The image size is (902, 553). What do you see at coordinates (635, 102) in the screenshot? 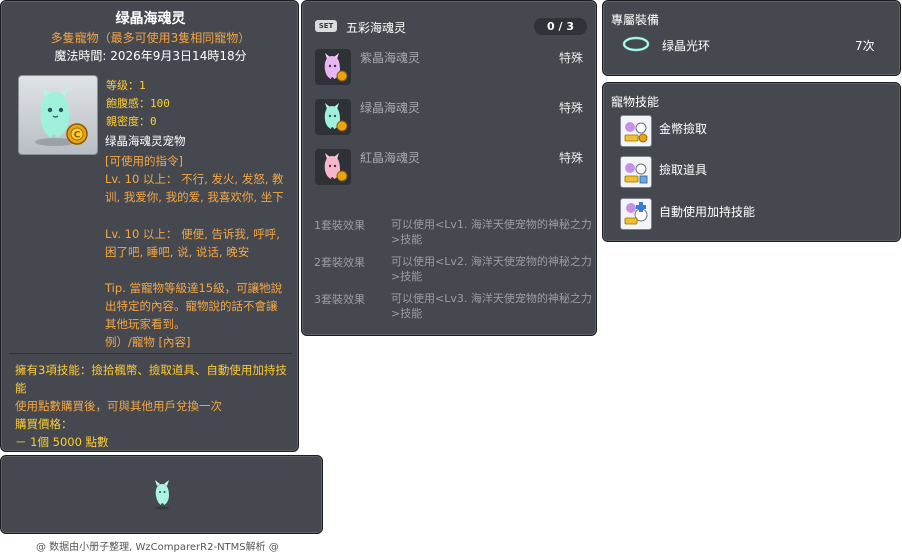
I see `pet-skill-header: 寵物技能` at bounding box center [635, 102].